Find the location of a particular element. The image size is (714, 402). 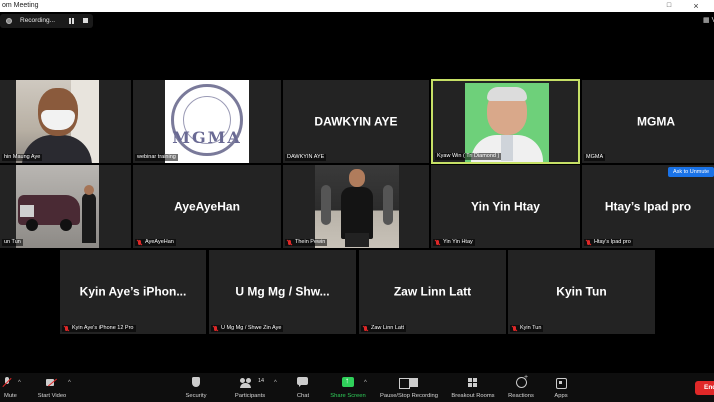

video-tile-kyaw-win-active-speaker: Kyaw Win ( Tri Diamond ) is located at coordinates (505, 121).